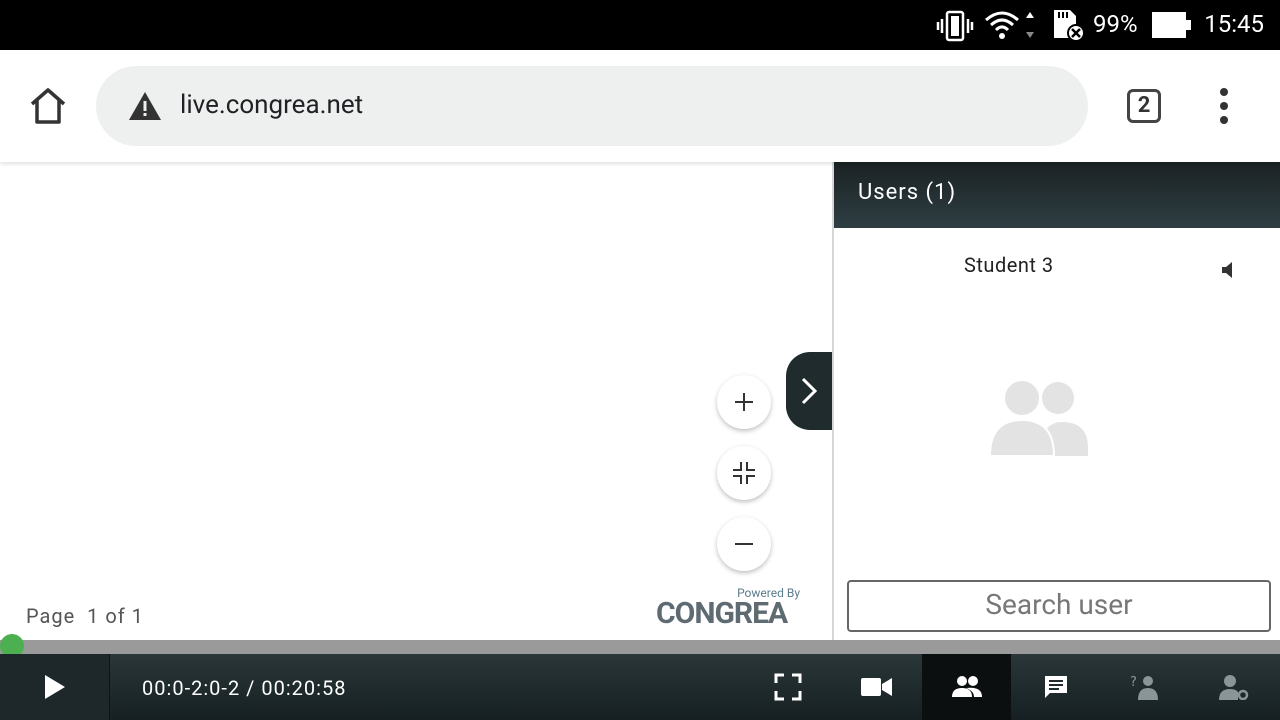  I want to click on url-text: live.congrea.net, so click(271, 105).